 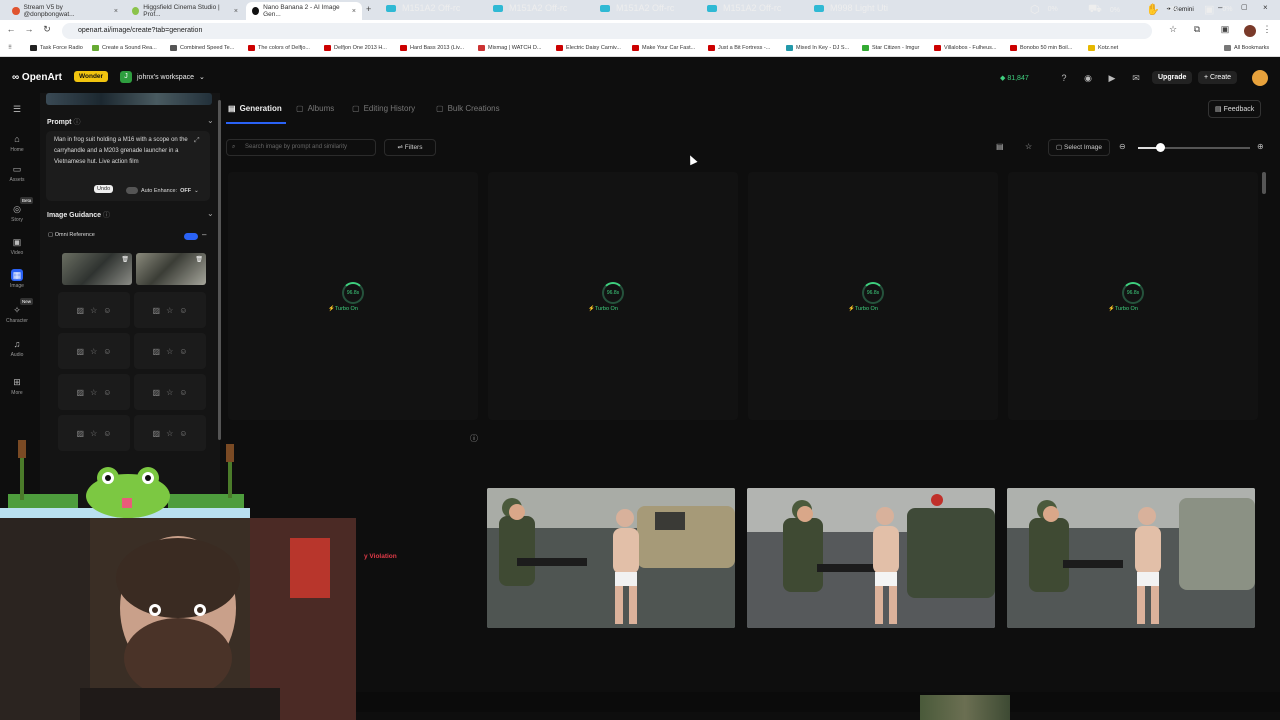 What do you see at coordinates (1136, 78) in the screenshot?
I see `gift-icon: ✉` at bounding box center [1136, 78].